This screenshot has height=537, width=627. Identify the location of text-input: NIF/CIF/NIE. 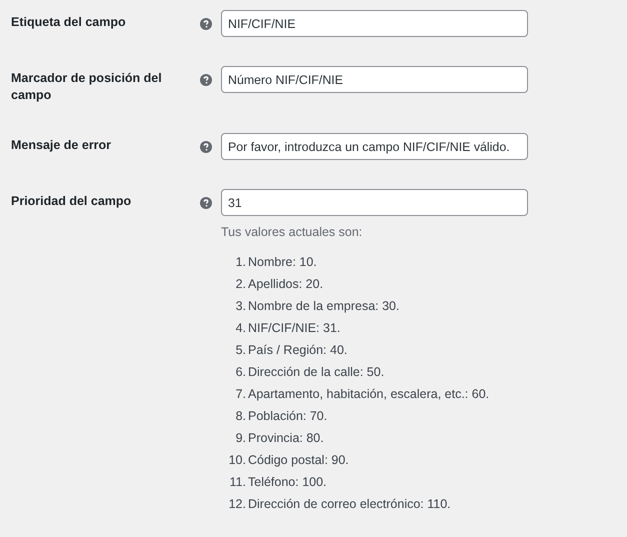
(374, 23).